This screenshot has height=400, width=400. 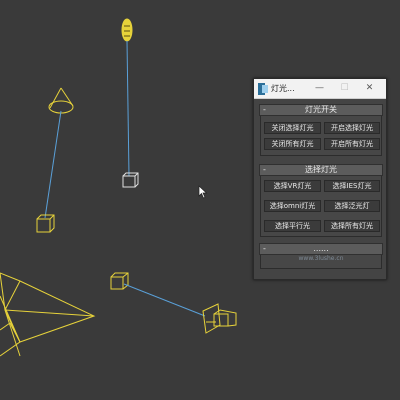 What do you see at coordinates (344, 88) in the screenshot?
I see `maximize-button: ☐` at bounding box center [344, 88].